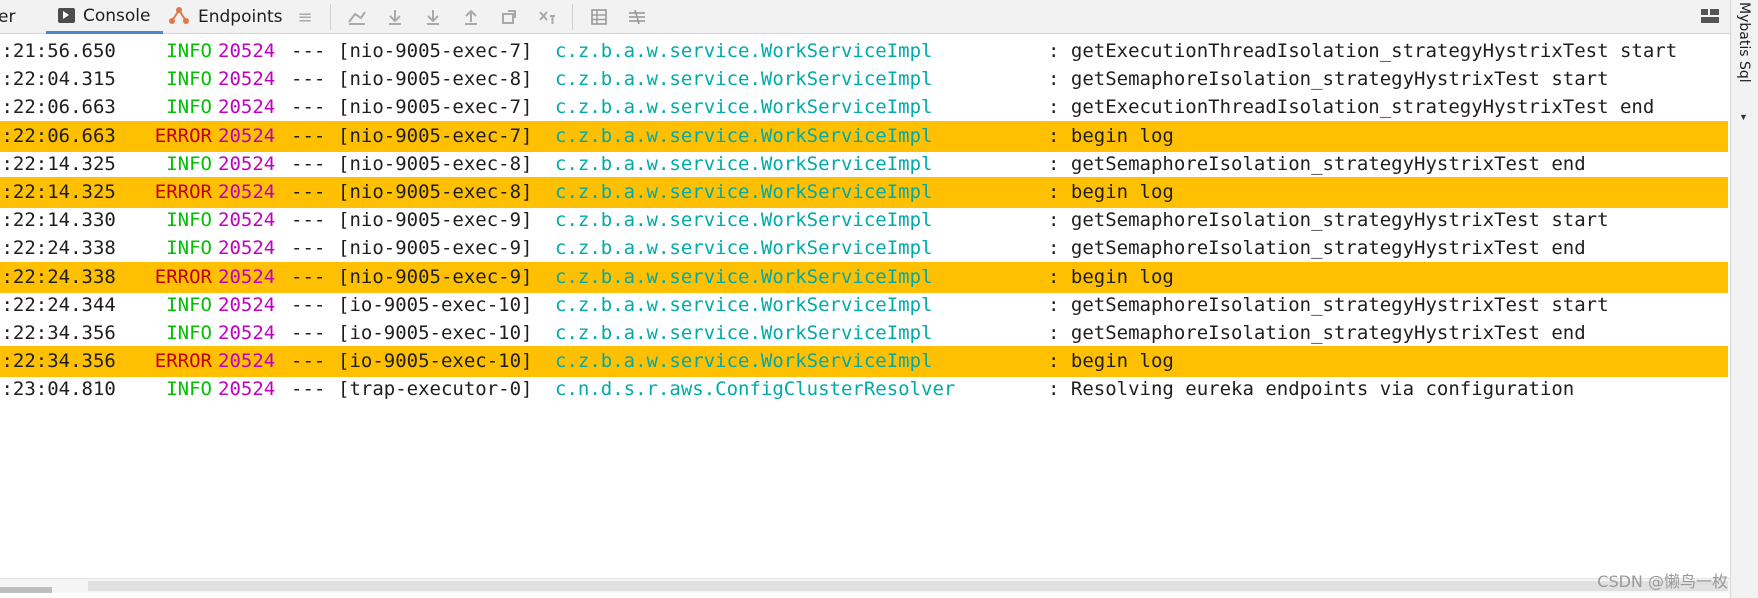 This screenshot has height=598, width=1758. Describe the element at coordinates (509, 17) in the screenshot. I see `restore-icon` at that location.